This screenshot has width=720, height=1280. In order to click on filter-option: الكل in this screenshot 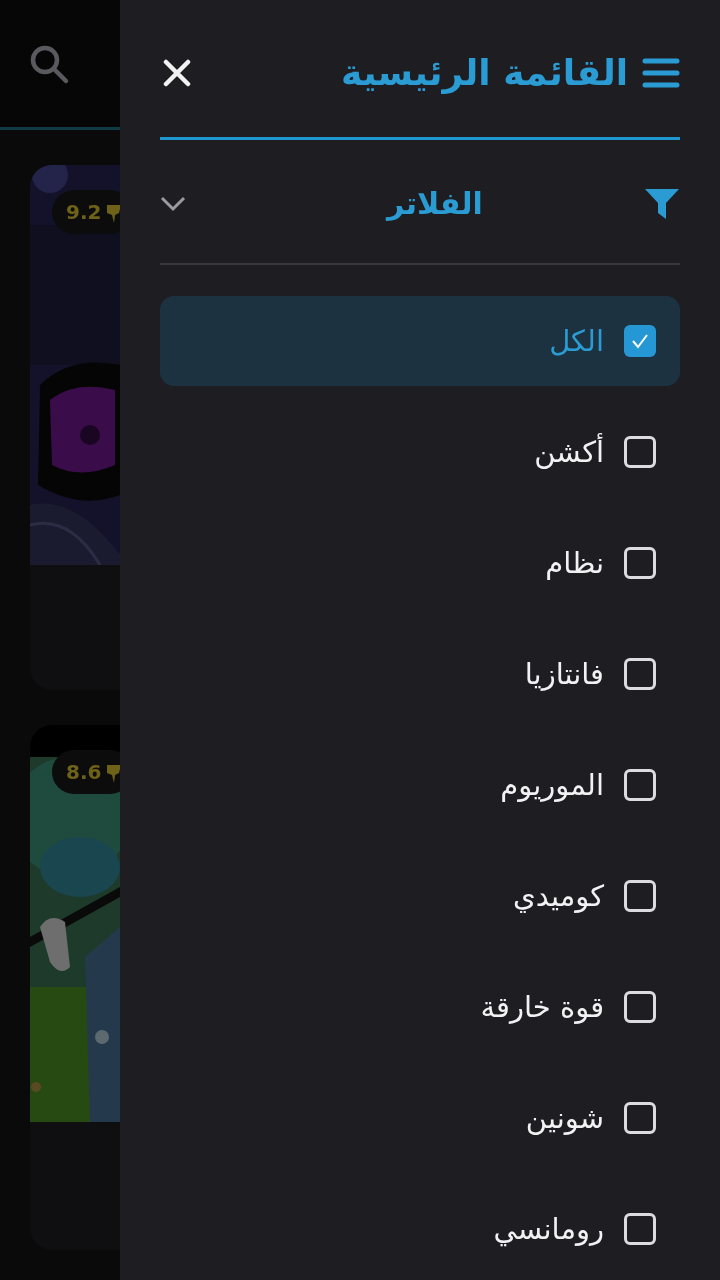, I will do `click(420, 341)`.